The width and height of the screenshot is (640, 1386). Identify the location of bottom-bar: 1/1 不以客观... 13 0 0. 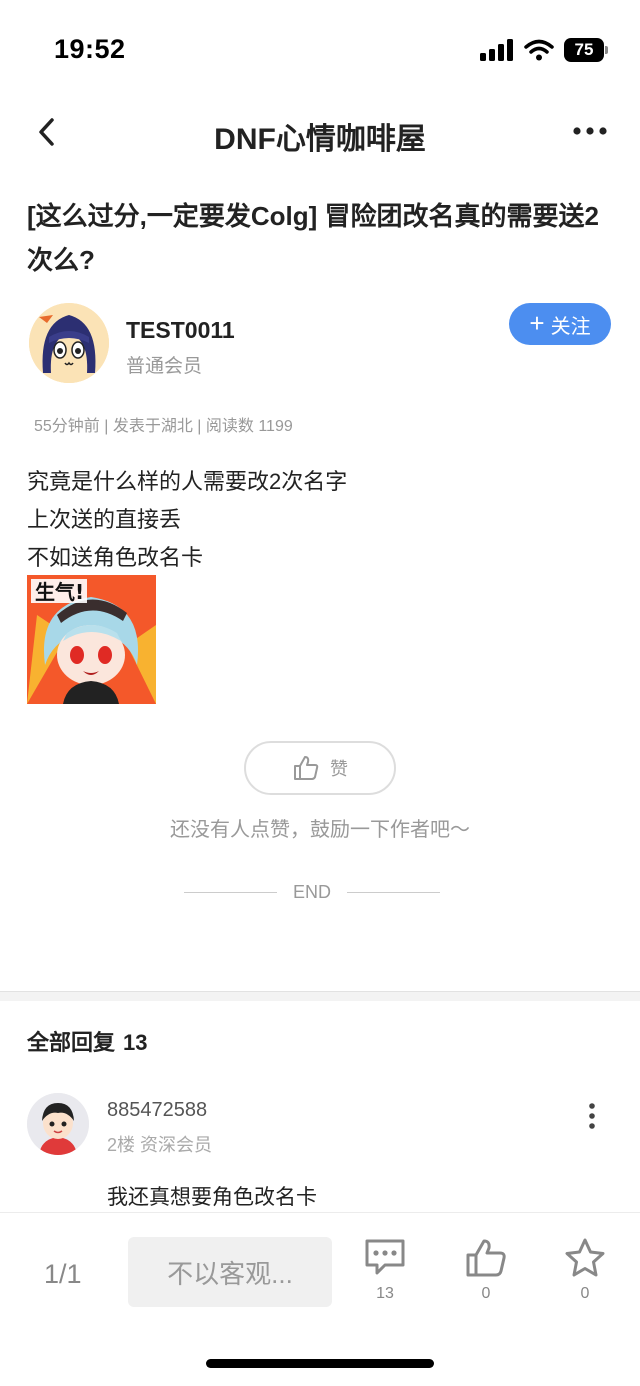
(320, 1299).